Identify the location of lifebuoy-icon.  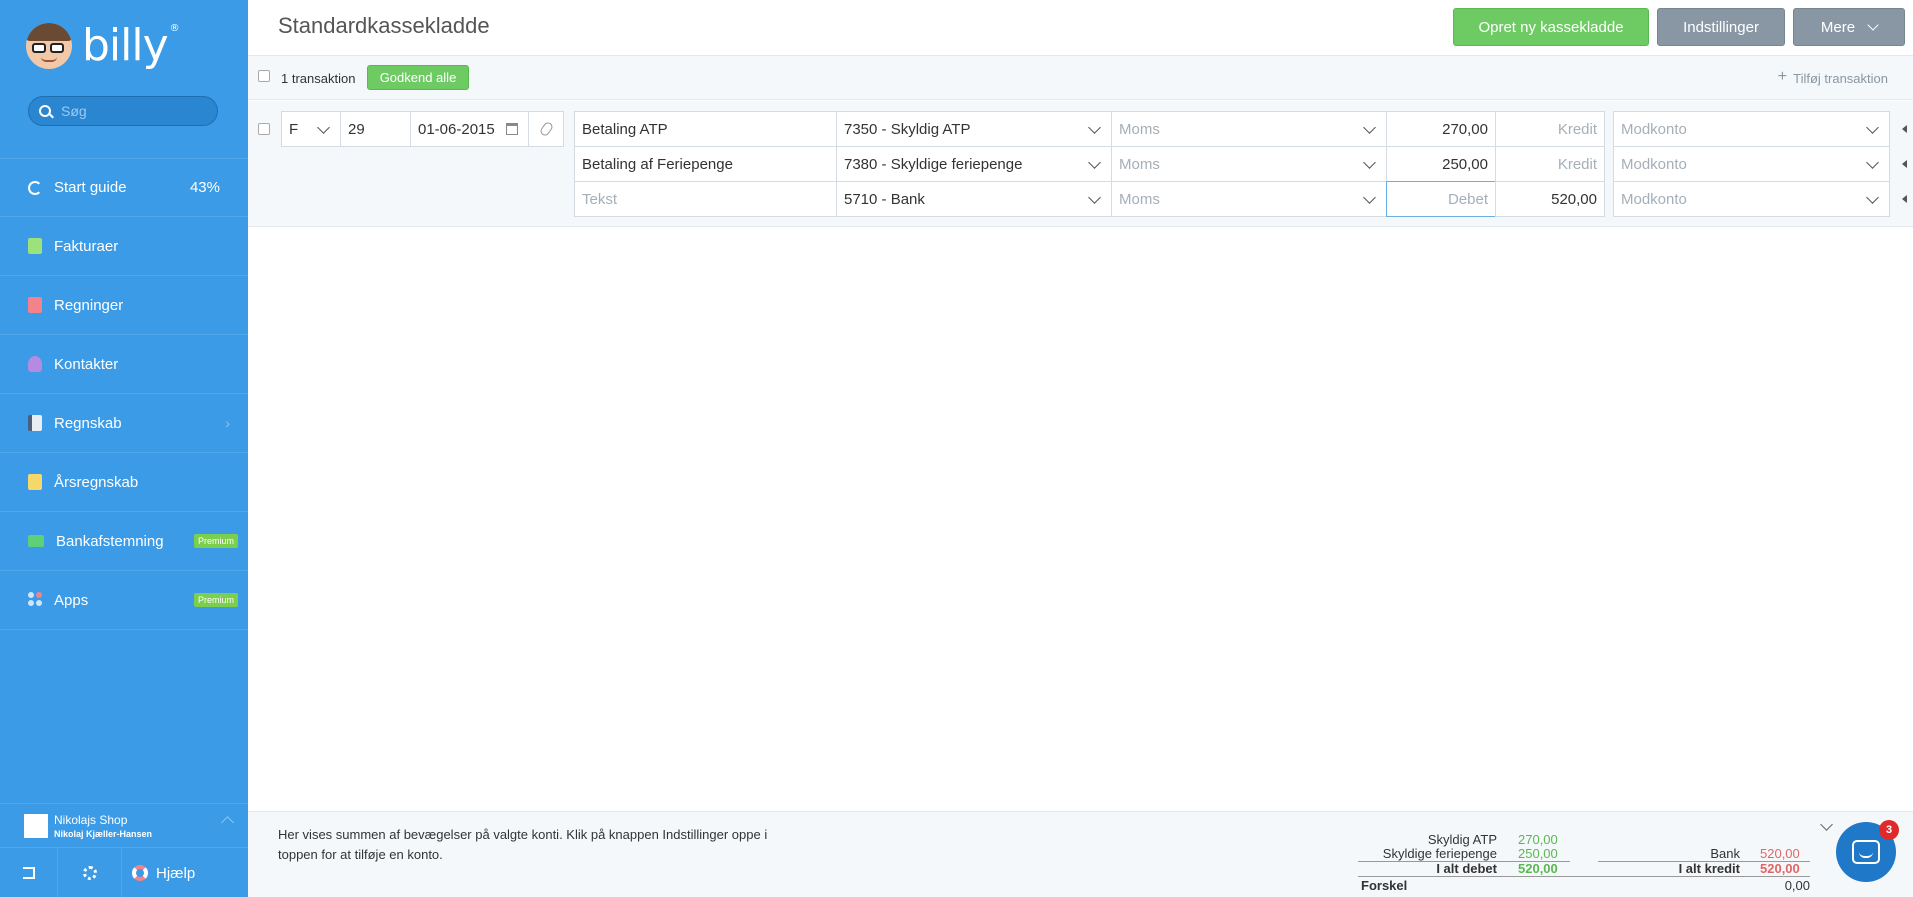
(140, 873).